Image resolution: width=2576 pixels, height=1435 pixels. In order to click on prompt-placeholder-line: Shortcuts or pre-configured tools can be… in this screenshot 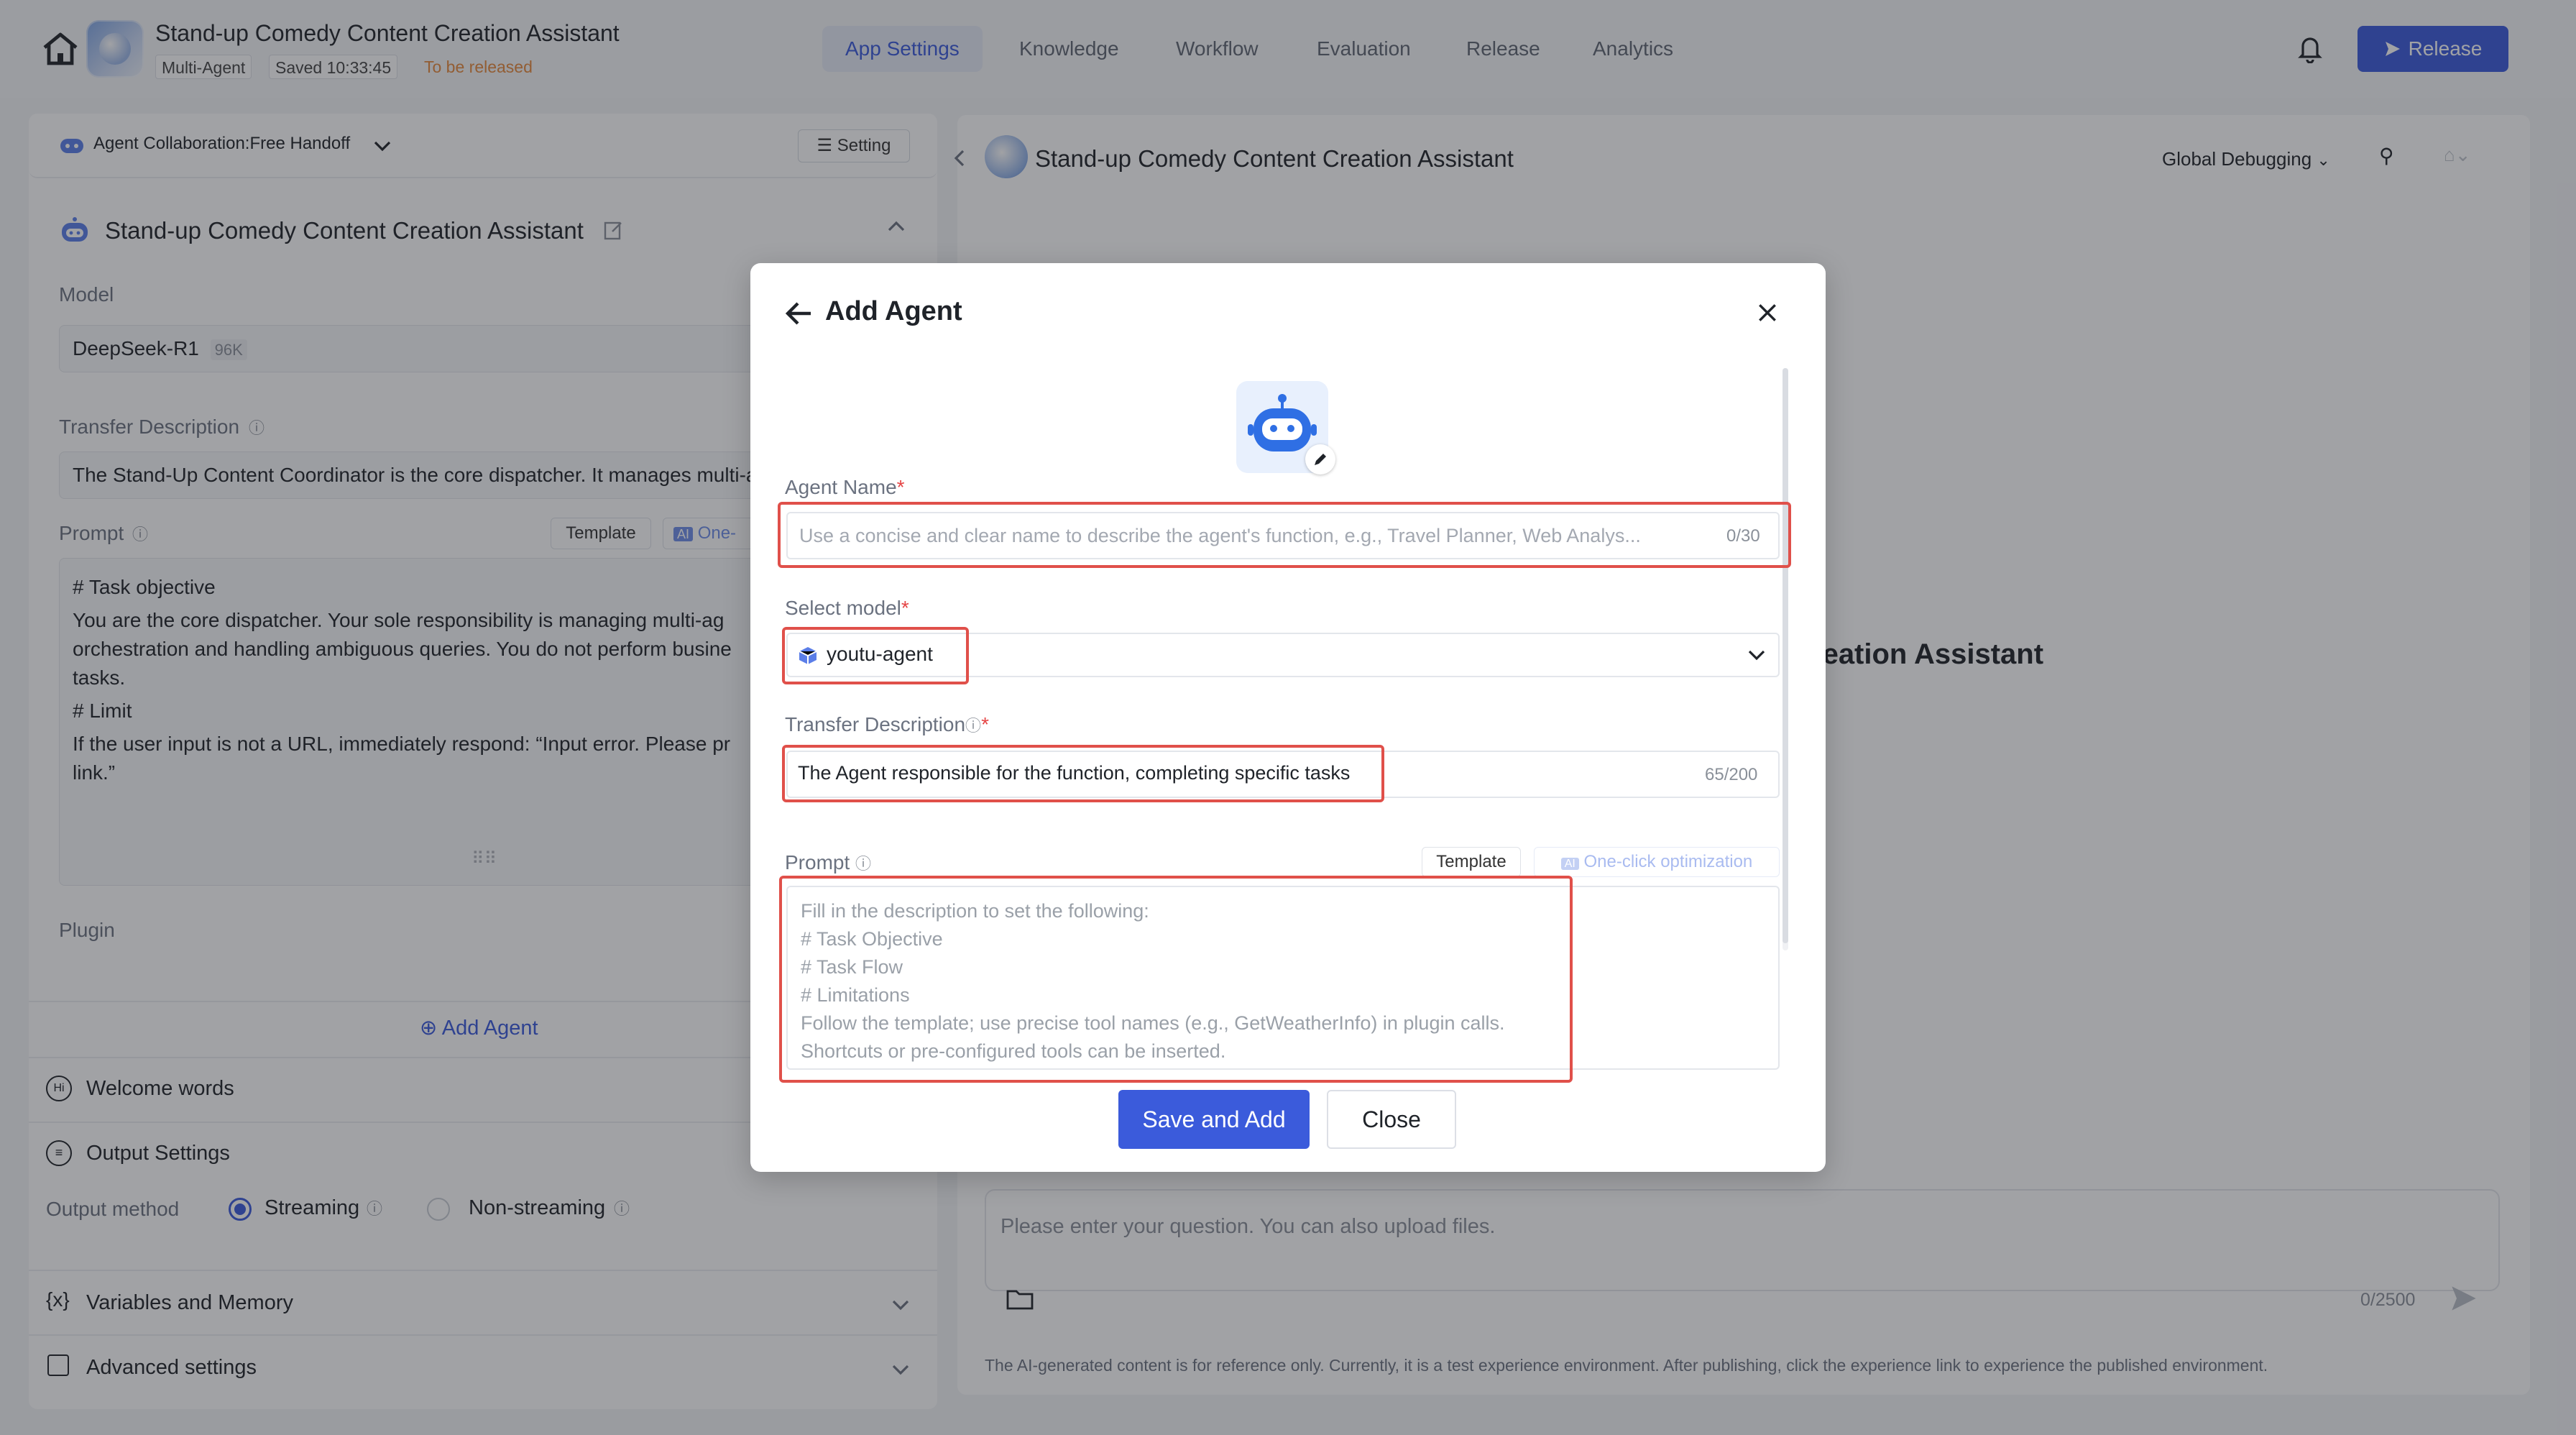, I will do `click(1013, 1051)`.